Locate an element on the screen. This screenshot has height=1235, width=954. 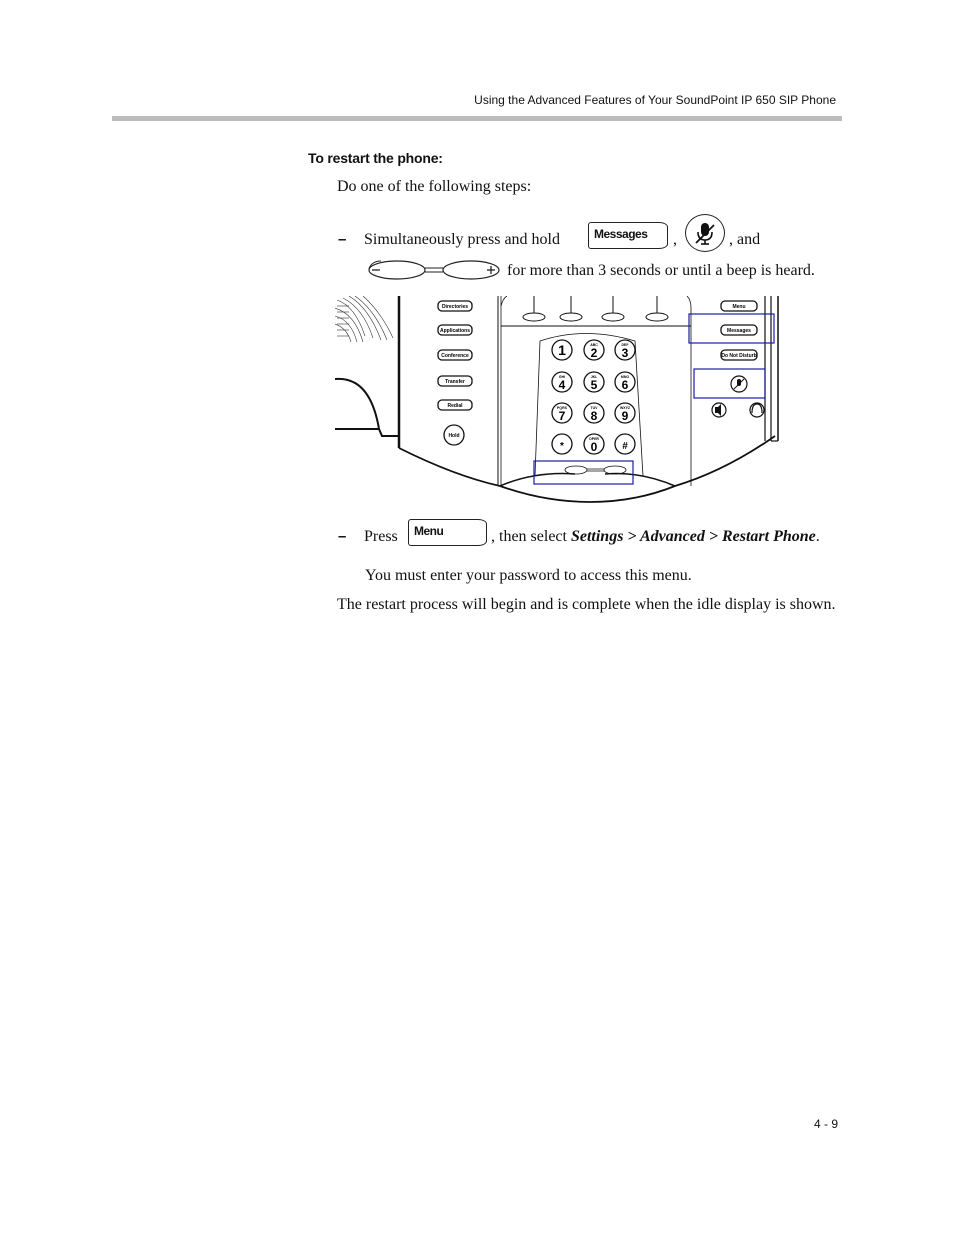
key-conference: Conference is located at coordinates (455, 355).